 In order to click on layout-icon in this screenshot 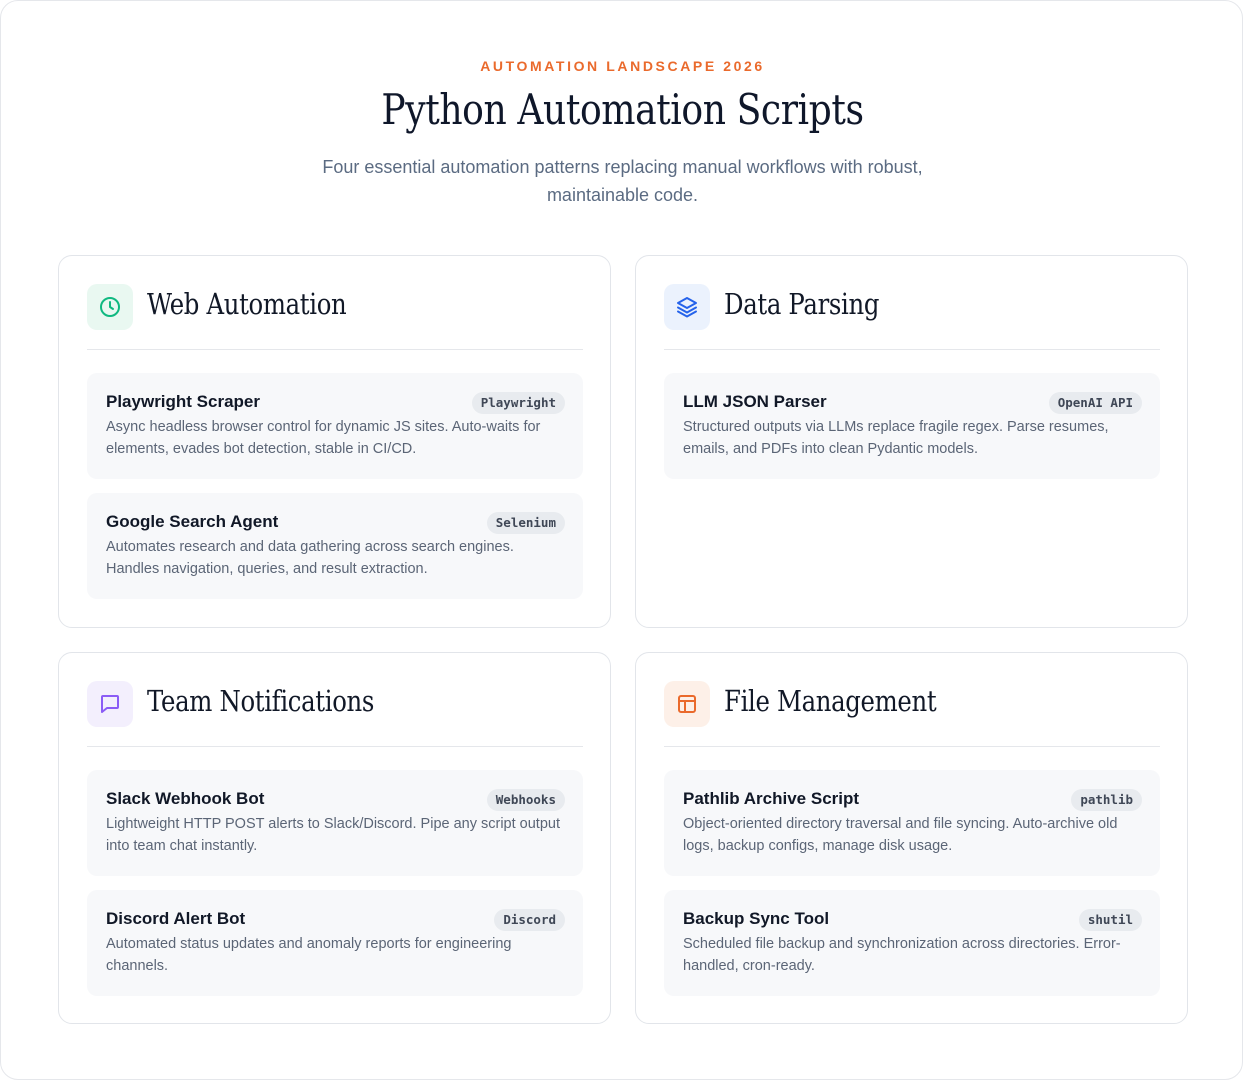, I will do `click(687, 704)`.